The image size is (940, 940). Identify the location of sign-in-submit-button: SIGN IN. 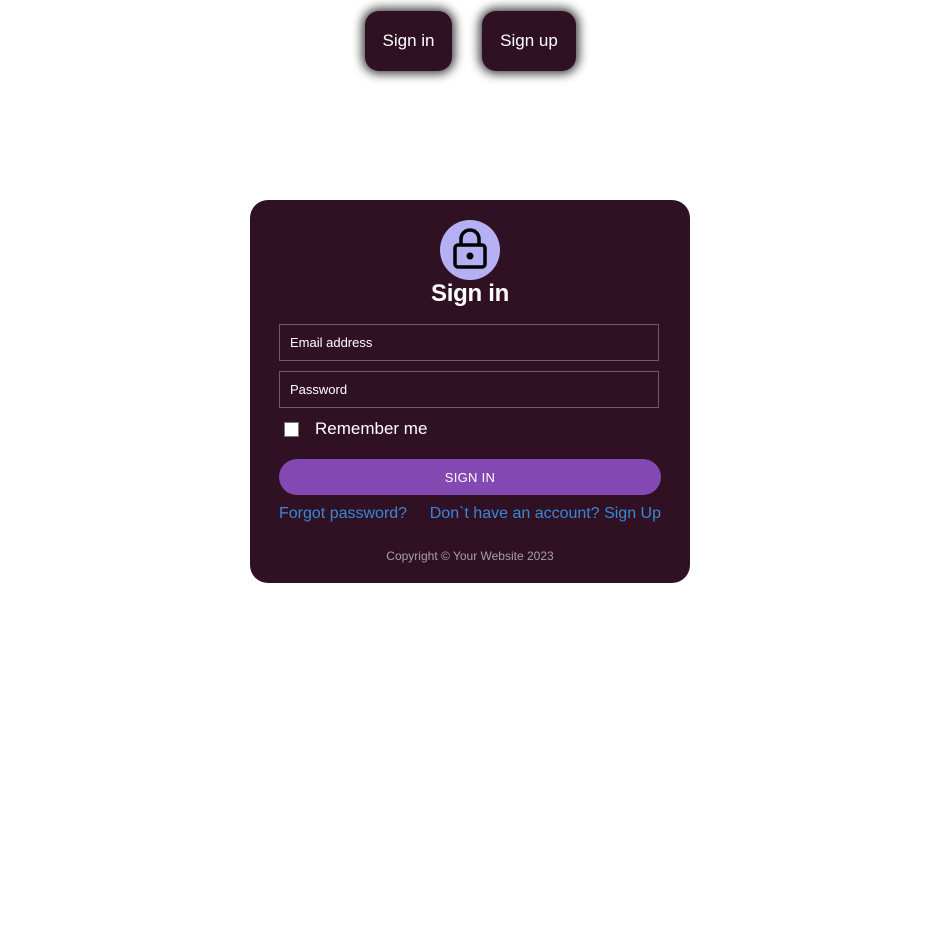
(470, 477).